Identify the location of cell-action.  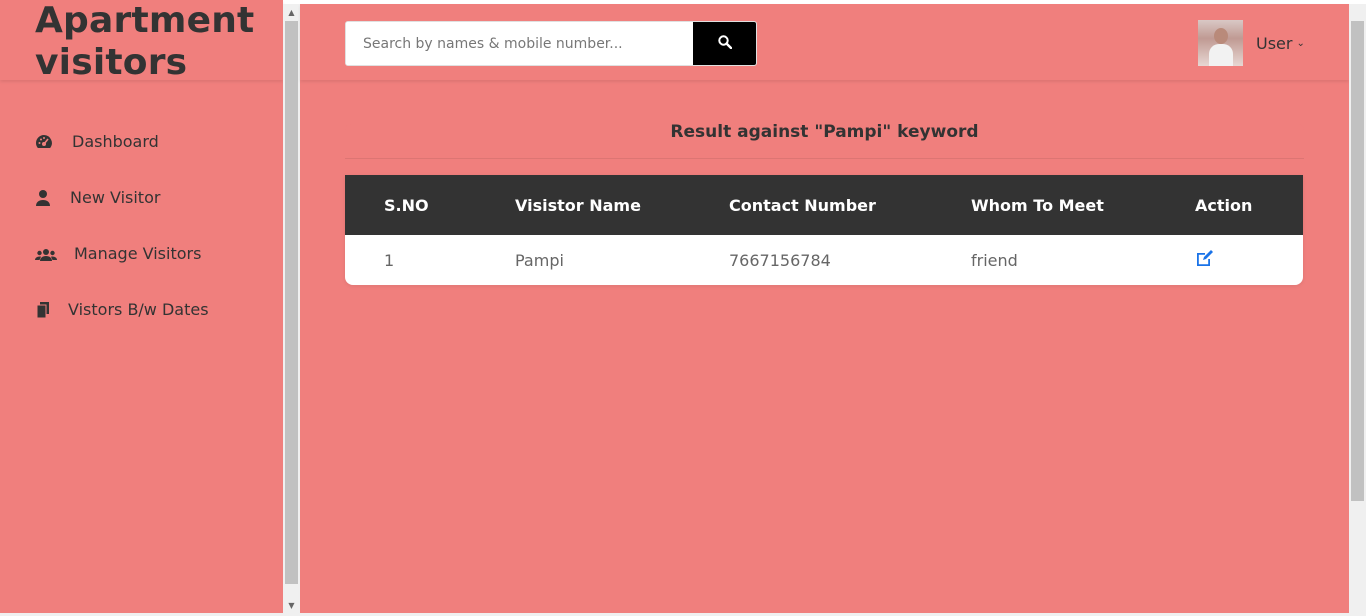
(1249, 260).